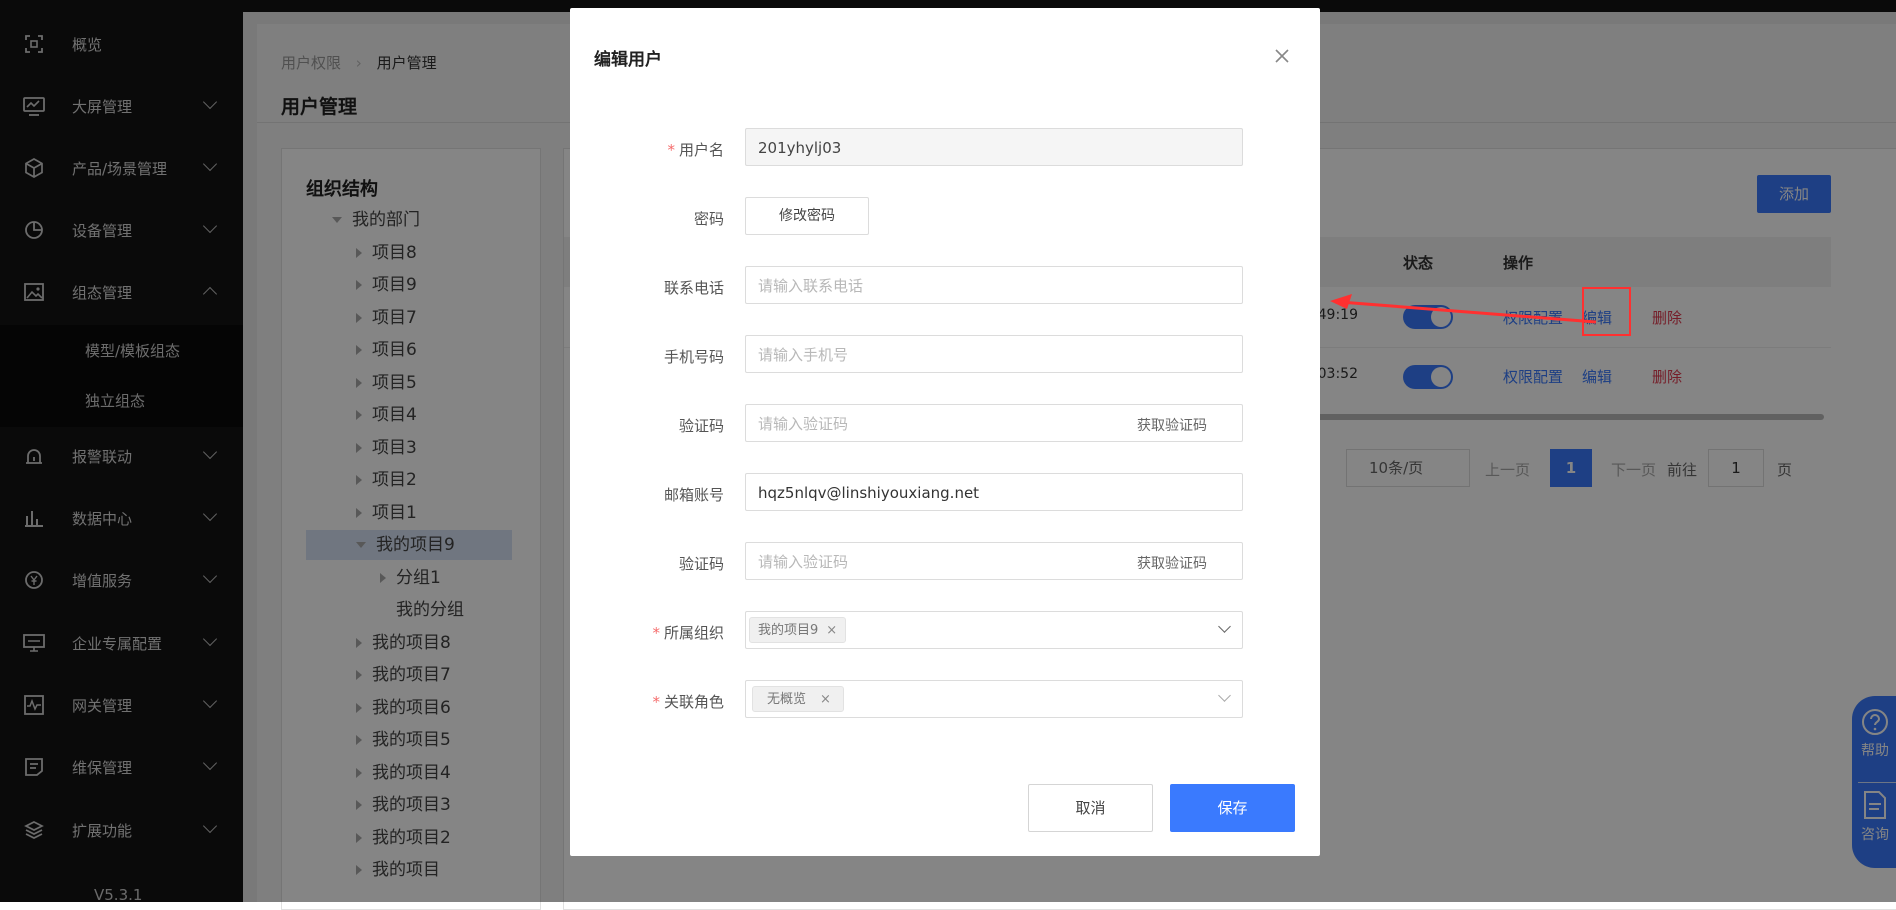 The image size is (1896, 910). What do you see at coordinates (628, 60) in the screenshot?
I see `dialog-title: 编辑用户` at bounding box center [628, 60].